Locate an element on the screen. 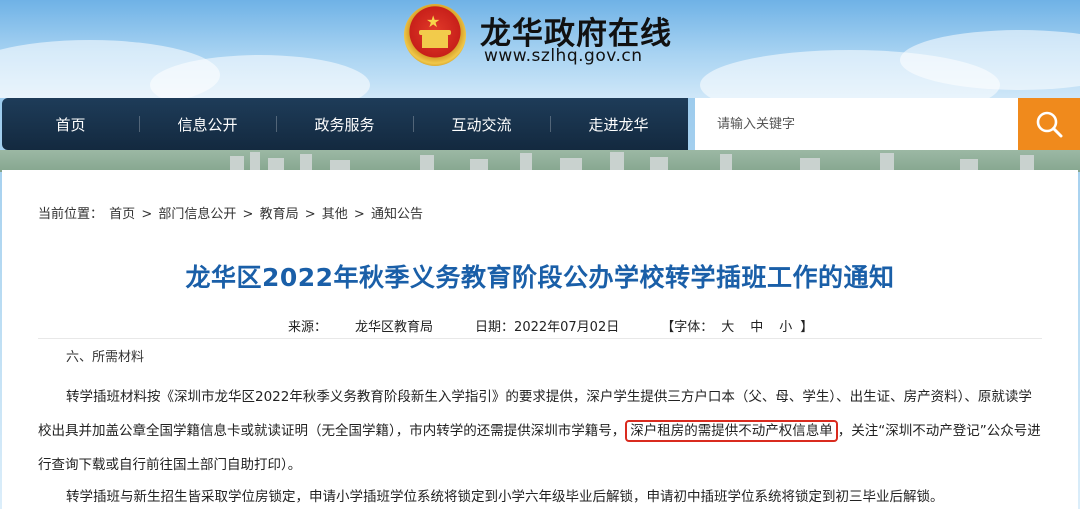 The width and height of the screenshot is (1080, 509). highlighted-text: 深户租房的需提供不动产权信息单 is located at coordinates (731, 431).